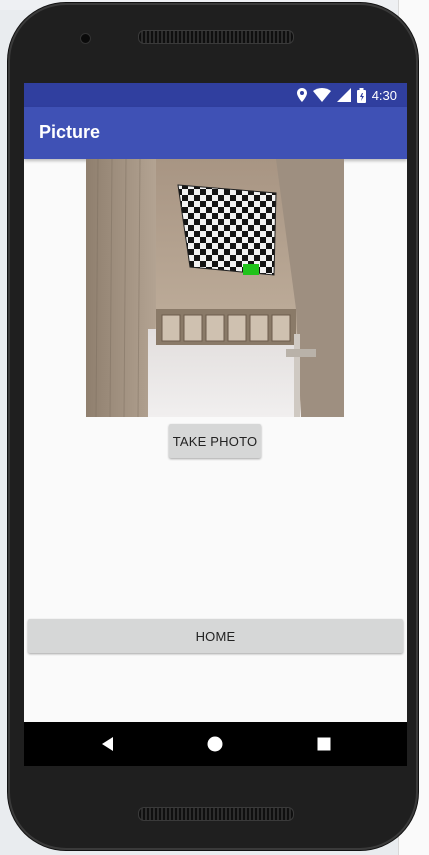 The height and width of the screenshot is (855, 429). What do you see at coordinates (361, 95) in the screenshot?
I see `battery-icon` at bounding box center [361, 95].